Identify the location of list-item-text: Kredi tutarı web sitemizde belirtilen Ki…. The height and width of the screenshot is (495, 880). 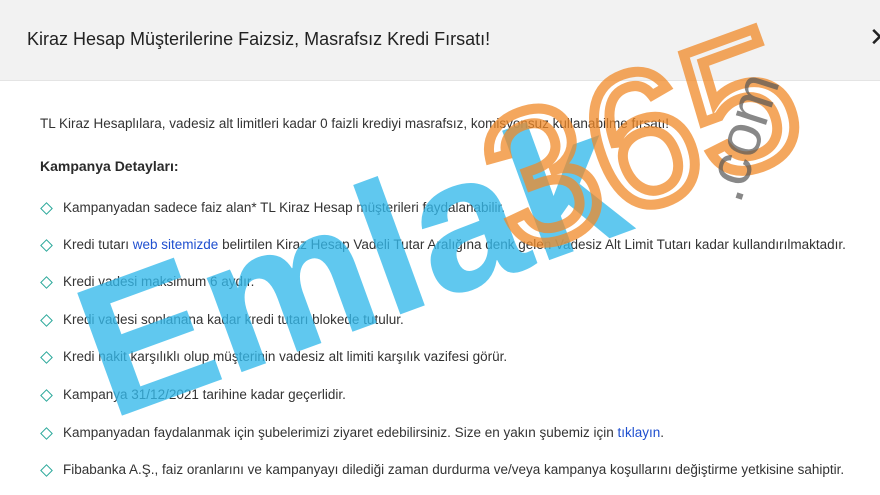
(454, 244).